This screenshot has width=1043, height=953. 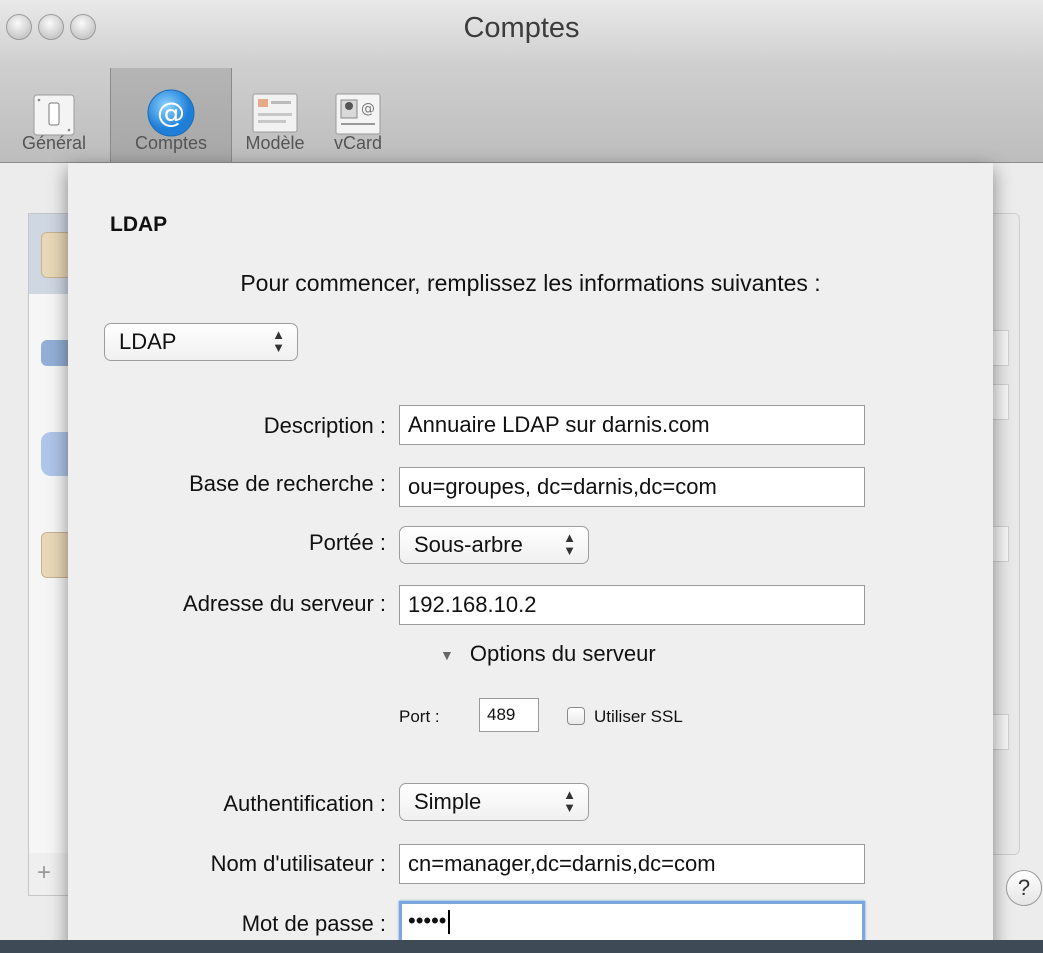 I want to click on add-account-icon: +, so click(x=44, y=872).